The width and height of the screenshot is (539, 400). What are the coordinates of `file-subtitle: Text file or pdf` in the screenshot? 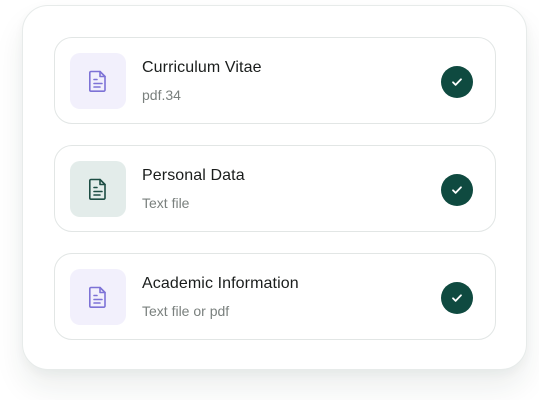 It's located at (186, 311).